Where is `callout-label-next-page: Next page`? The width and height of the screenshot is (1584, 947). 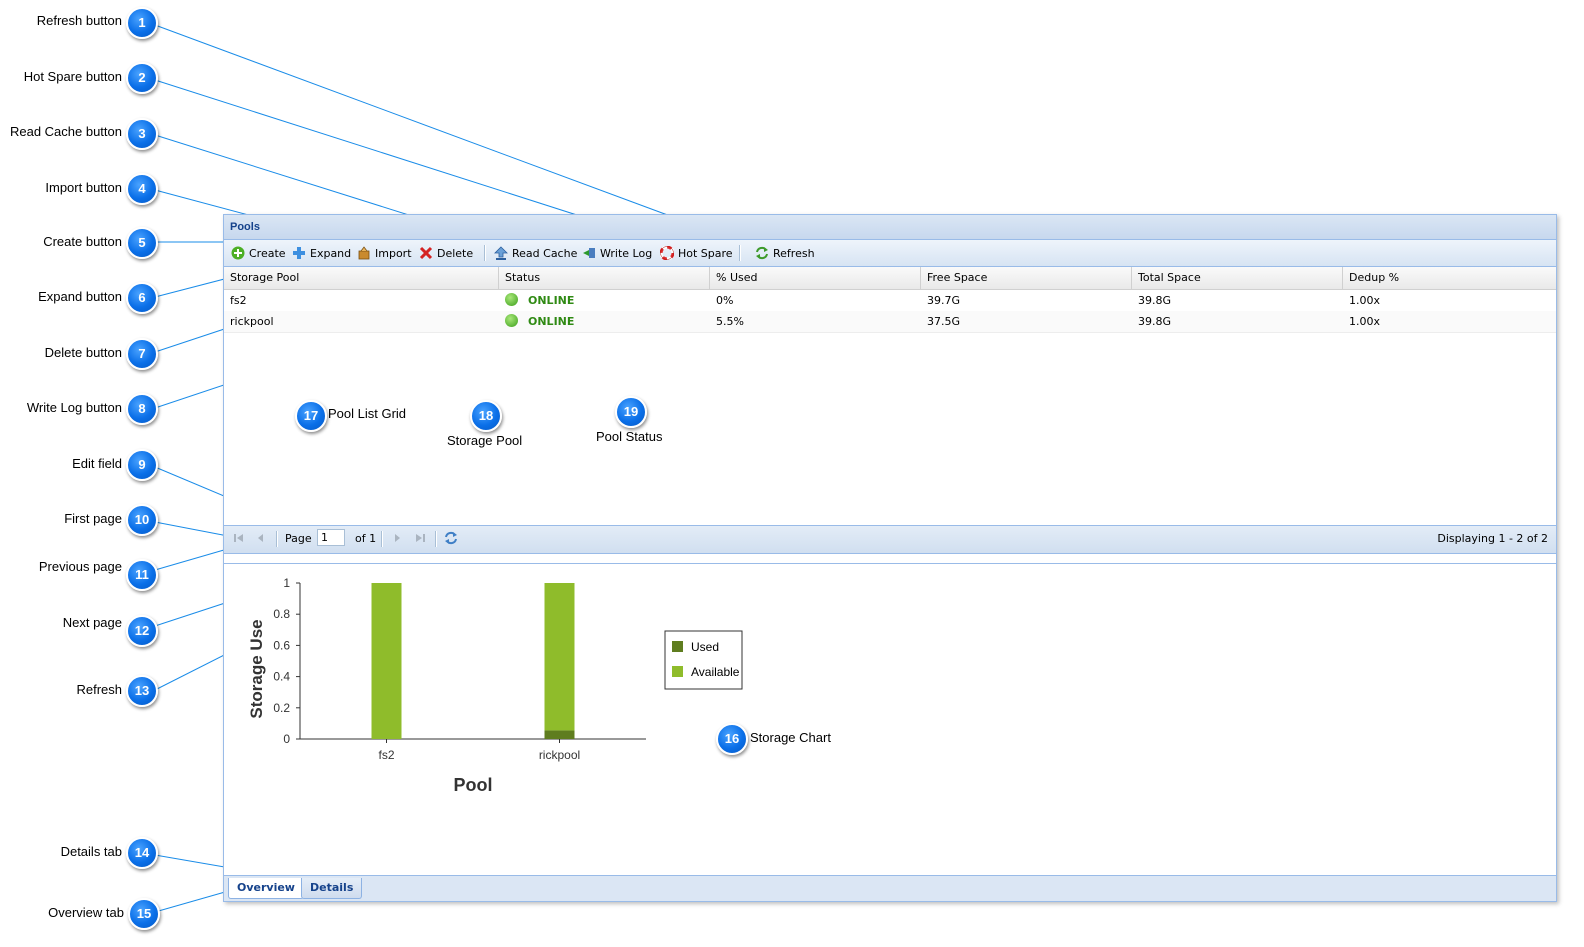
callout-label-next-page: Next page is located at coordinates (92, 622).